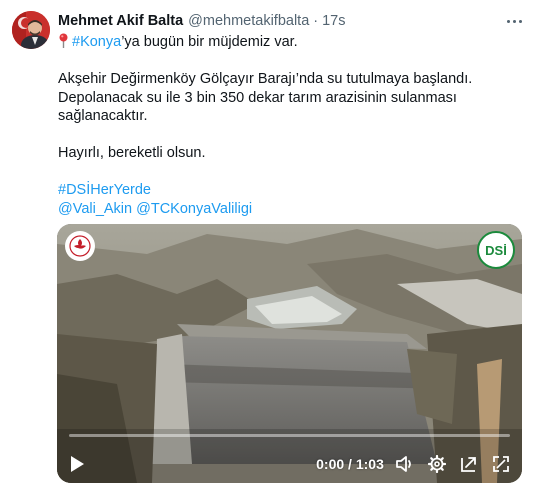 Image resolution: width=541 pixels, height=485 pixels. Describe the element at coordinates (95, 209) in the screenshot. I see `mention-vali: @Vali_Akin` at that location.